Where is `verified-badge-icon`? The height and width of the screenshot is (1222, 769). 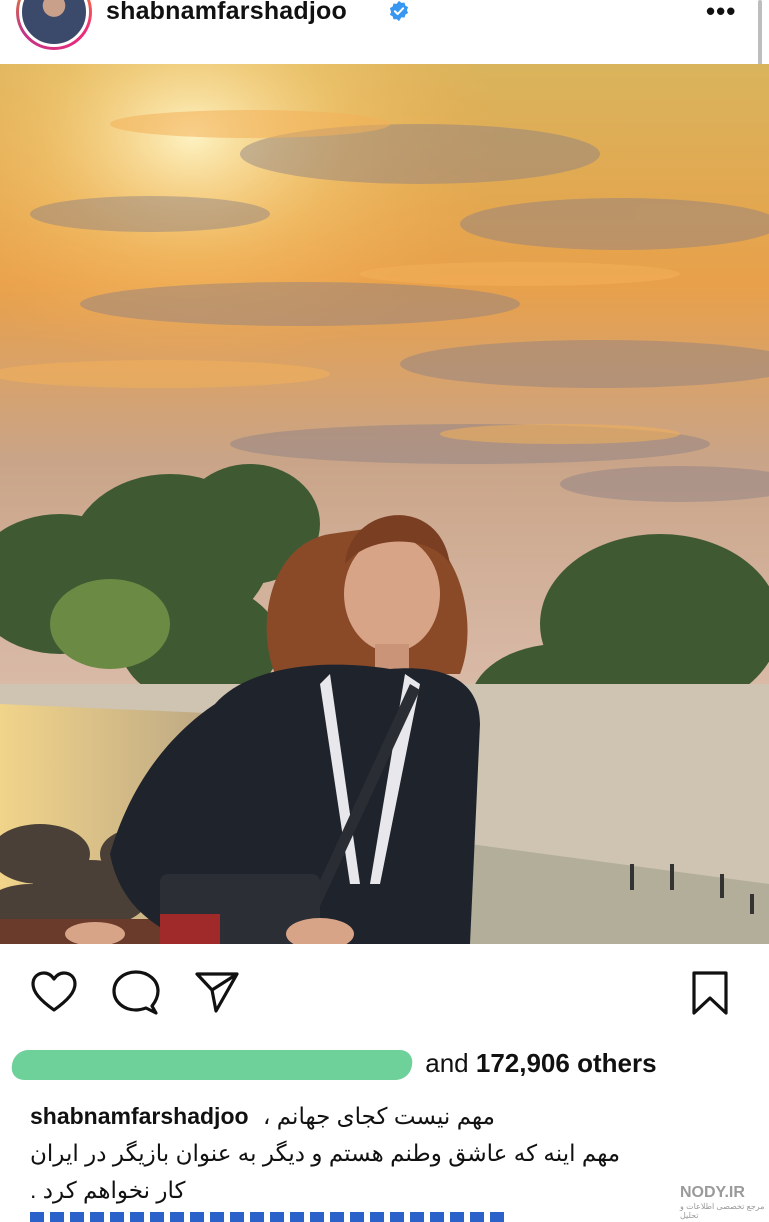 verified-badge-icon is located at coordinates (399, 11).